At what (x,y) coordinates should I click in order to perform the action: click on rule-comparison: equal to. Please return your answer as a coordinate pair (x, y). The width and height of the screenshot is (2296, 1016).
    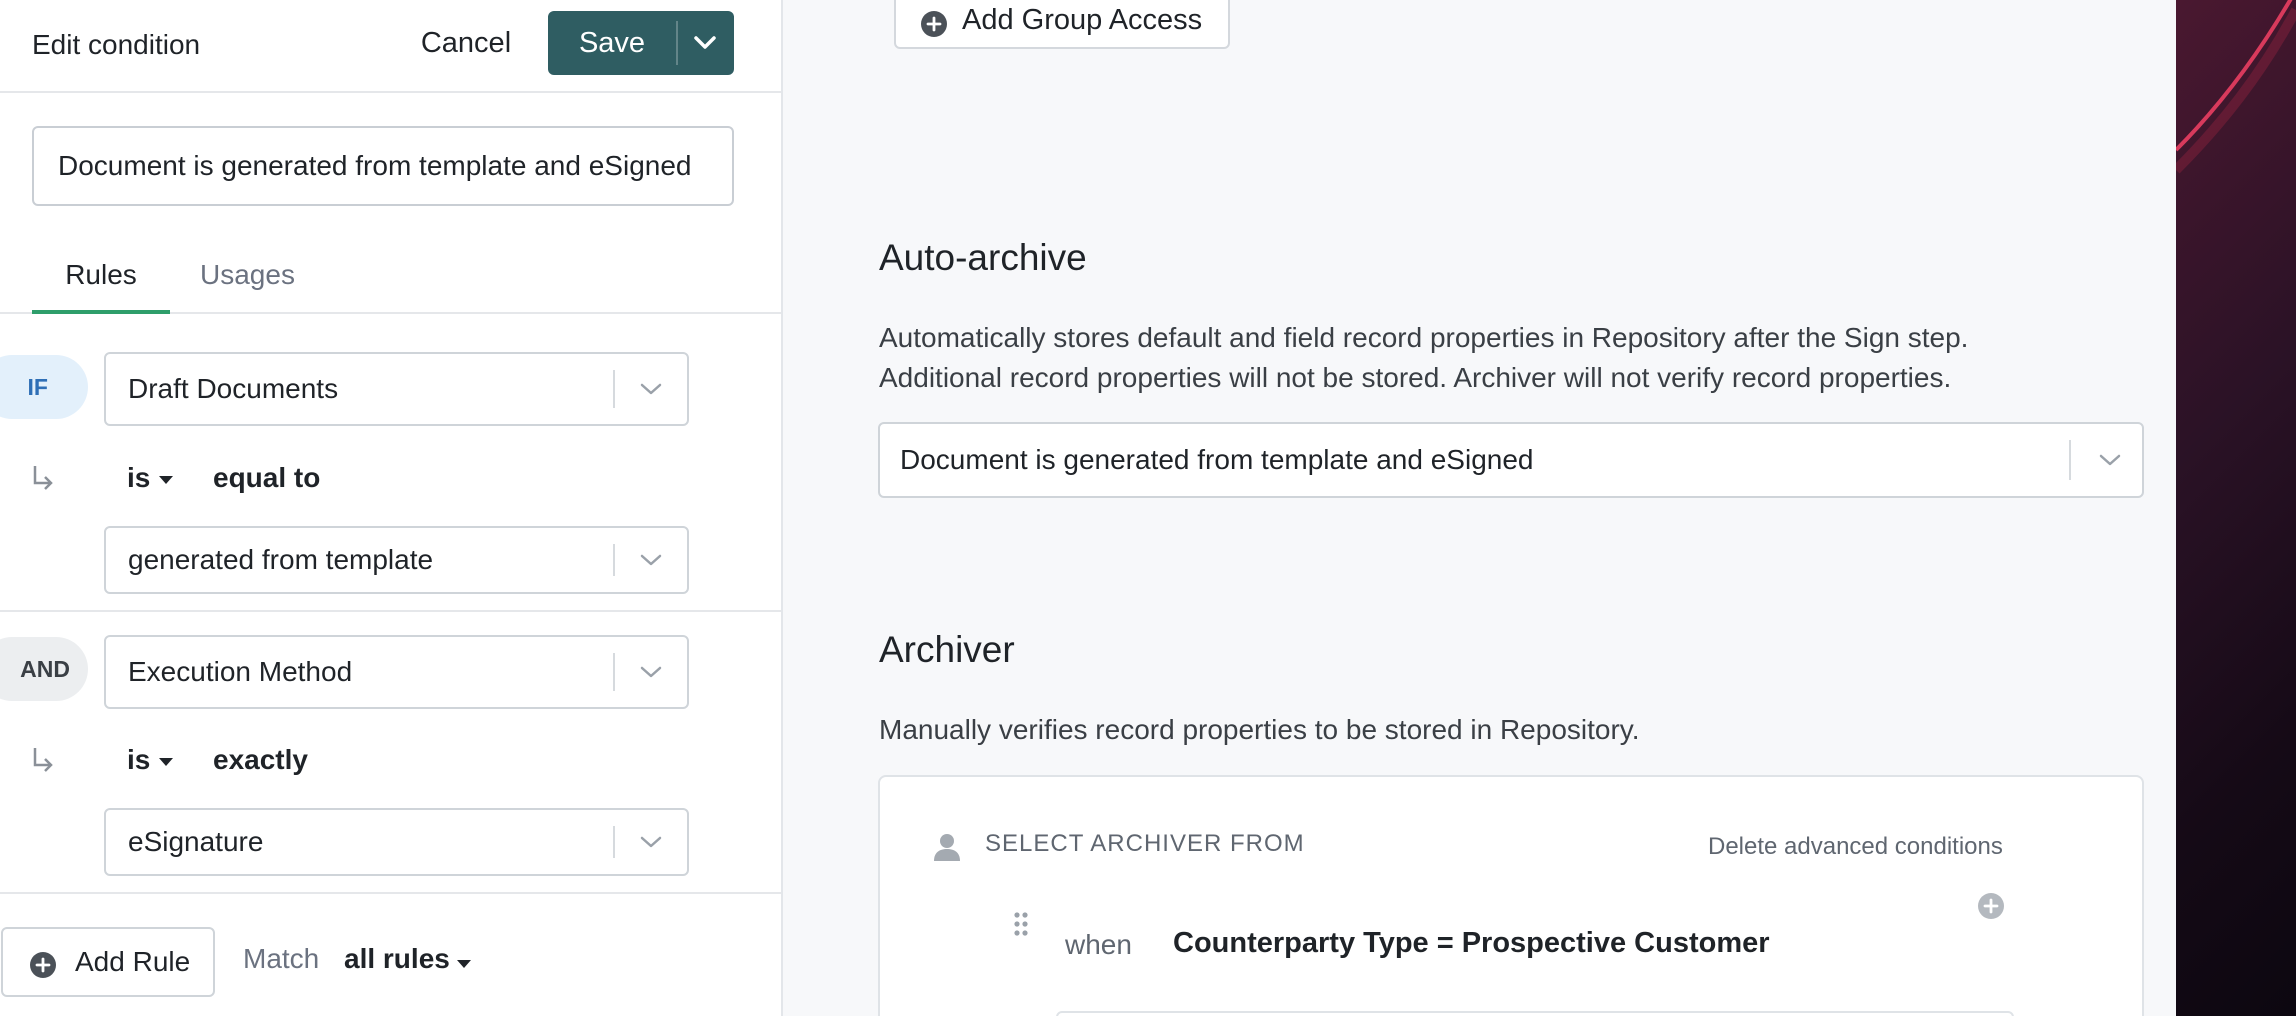
    Looking at the image, I should click on (266, 478).